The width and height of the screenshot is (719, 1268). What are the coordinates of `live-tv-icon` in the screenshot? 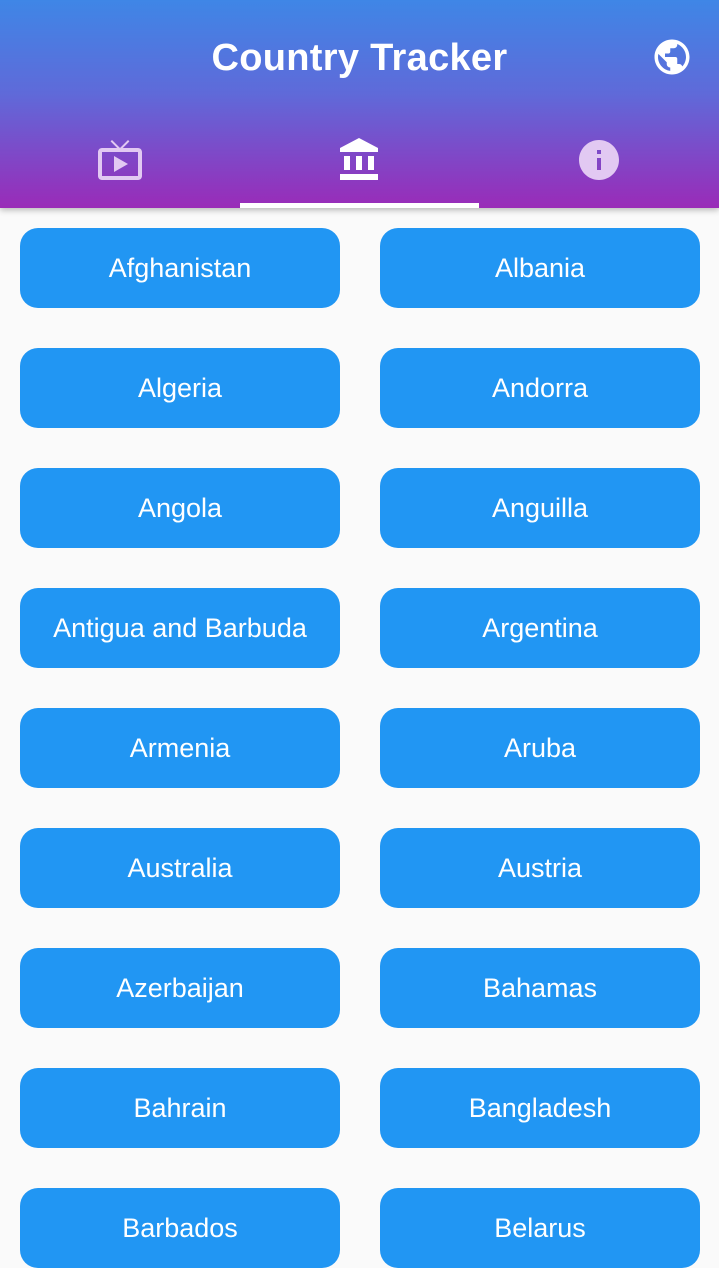 It's located at (119, 160).